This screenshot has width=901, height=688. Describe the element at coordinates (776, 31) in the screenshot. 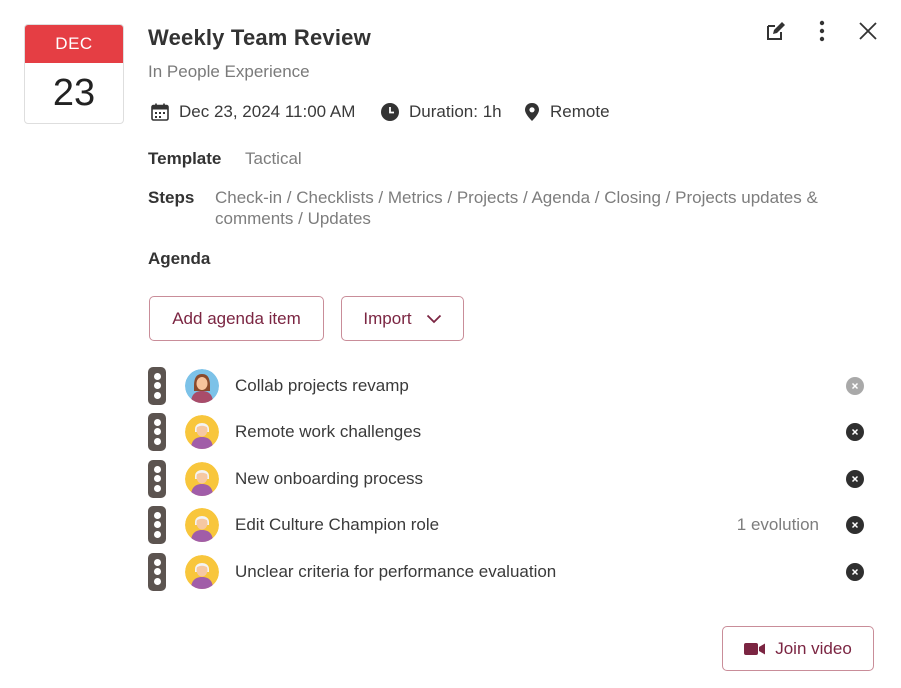

I see `edit-icon` at that location.